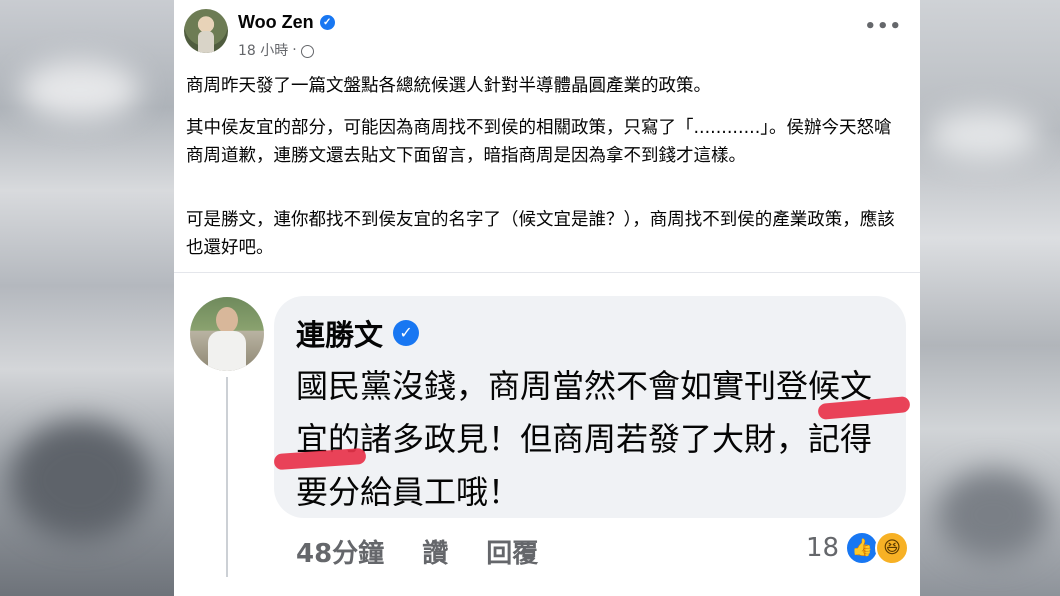 This screenshot has width=1060, height=596. I want to click on comment-author-name: 連勝文, so click(339, 333).